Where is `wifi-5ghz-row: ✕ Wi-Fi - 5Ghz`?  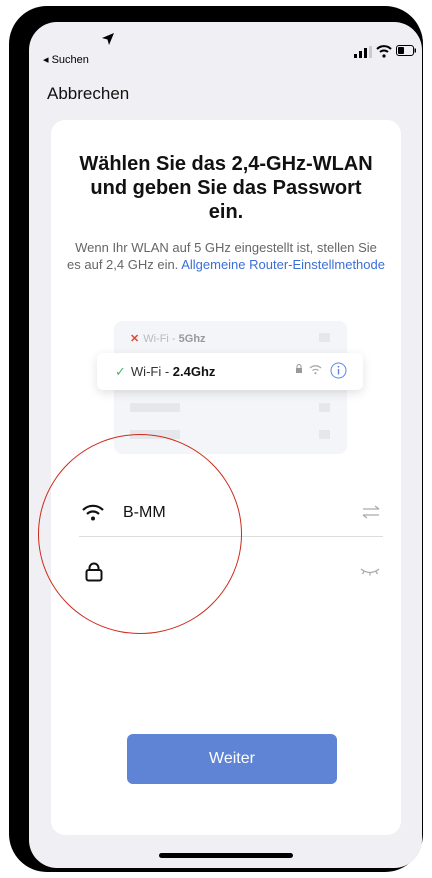
wifi-5ghz-row: ✕ Wi-Fi - 5Ghz is located at coordinates (168, 339).